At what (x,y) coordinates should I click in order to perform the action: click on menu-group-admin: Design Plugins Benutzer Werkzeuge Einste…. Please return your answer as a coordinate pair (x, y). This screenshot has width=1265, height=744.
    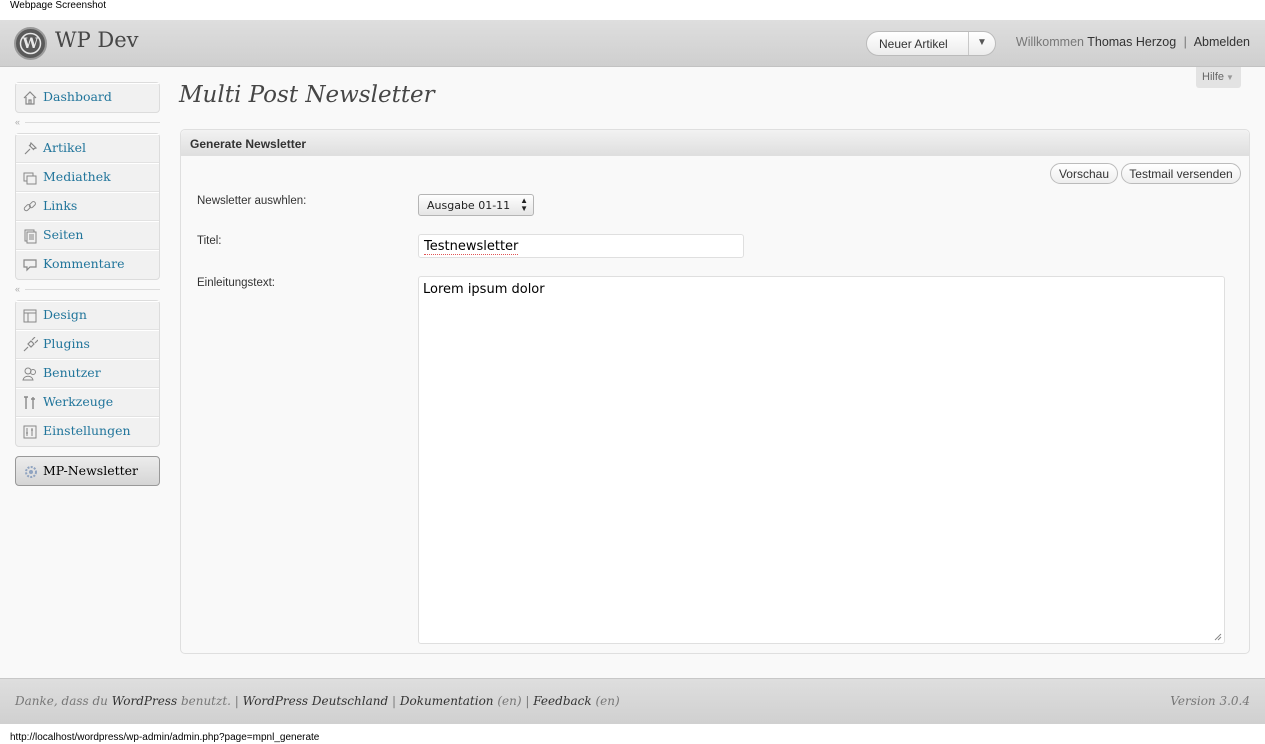
    Looking at the image, I should click on (87, 373).